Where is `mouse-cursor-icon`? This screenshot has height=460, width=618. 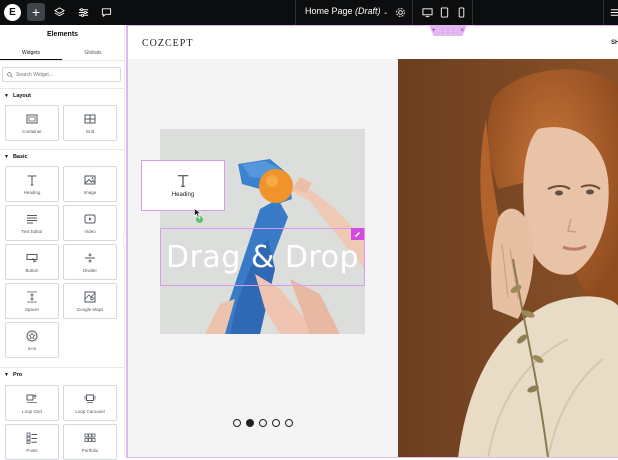
mouse-cursor-icon is located at coordinates (198, 214).